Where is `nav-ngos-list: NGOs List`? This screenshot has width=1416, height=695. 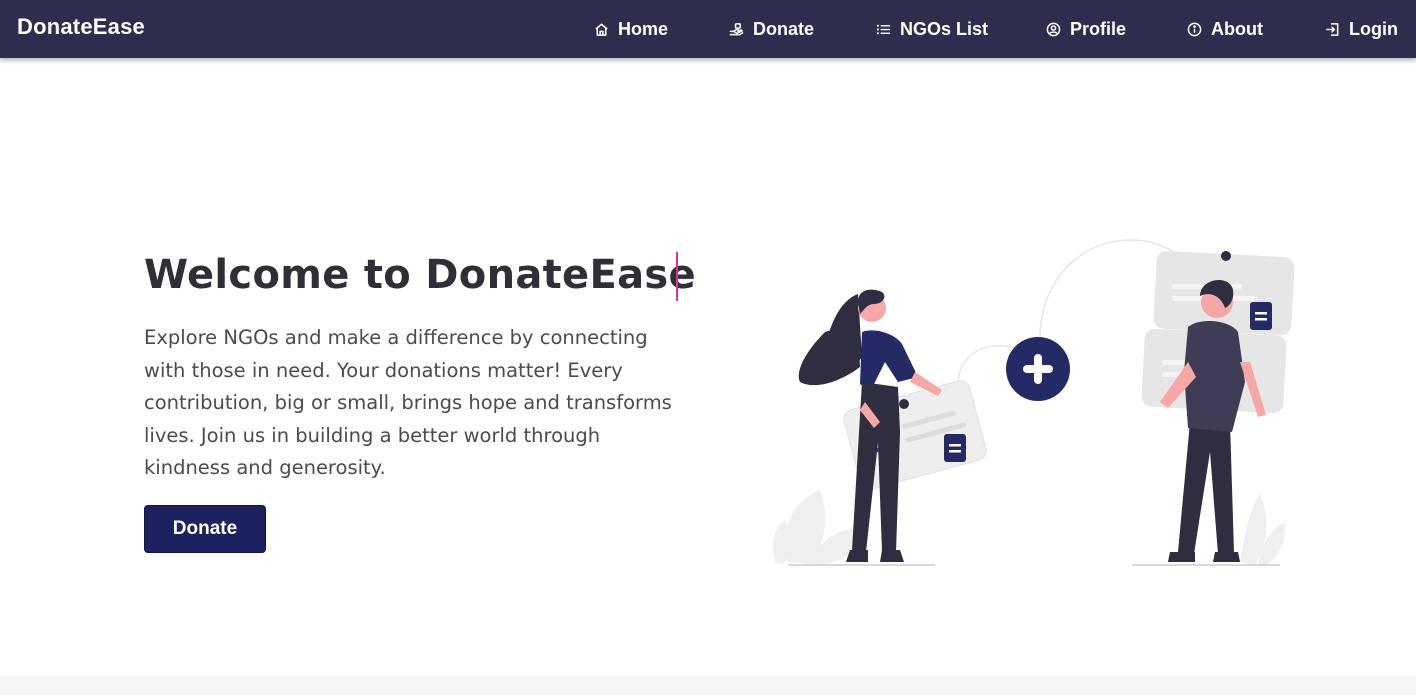 nav-ngos-list: NGOs List is located at coordinates (932, 29).